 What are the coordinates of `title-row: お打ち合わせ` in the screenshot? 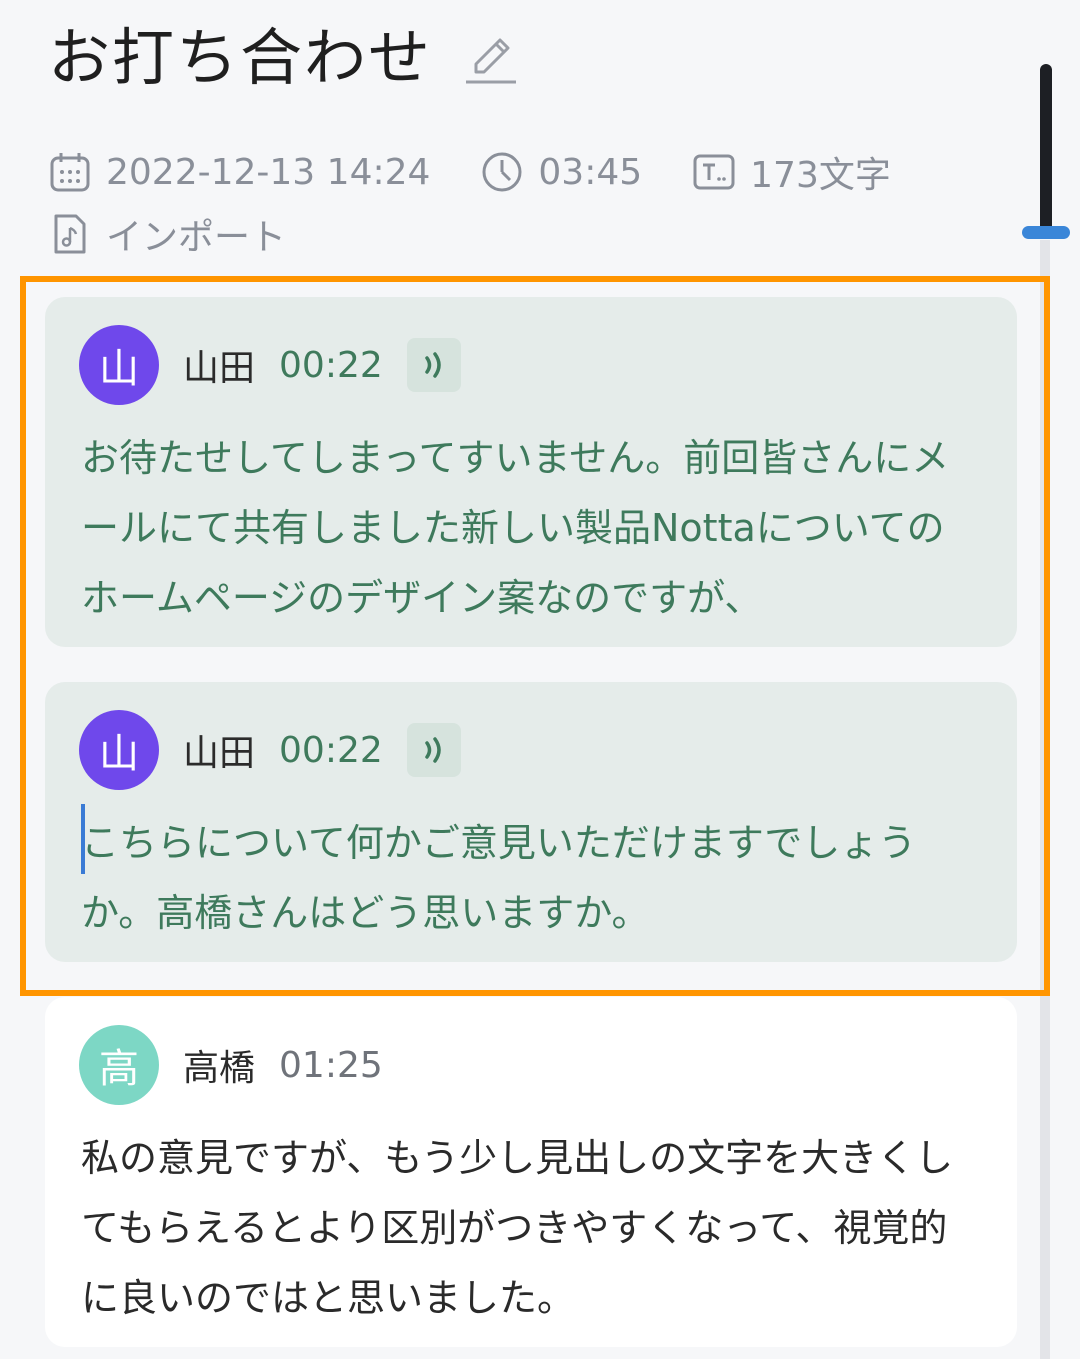 It's located at (285, 58).